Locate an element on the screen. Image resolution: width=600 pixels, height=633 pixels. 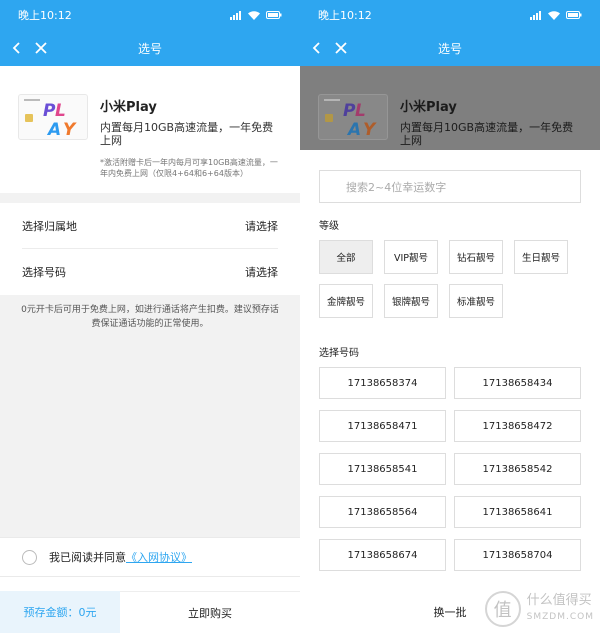
number-option: 17138658674 is located at coordinates (382, 555).